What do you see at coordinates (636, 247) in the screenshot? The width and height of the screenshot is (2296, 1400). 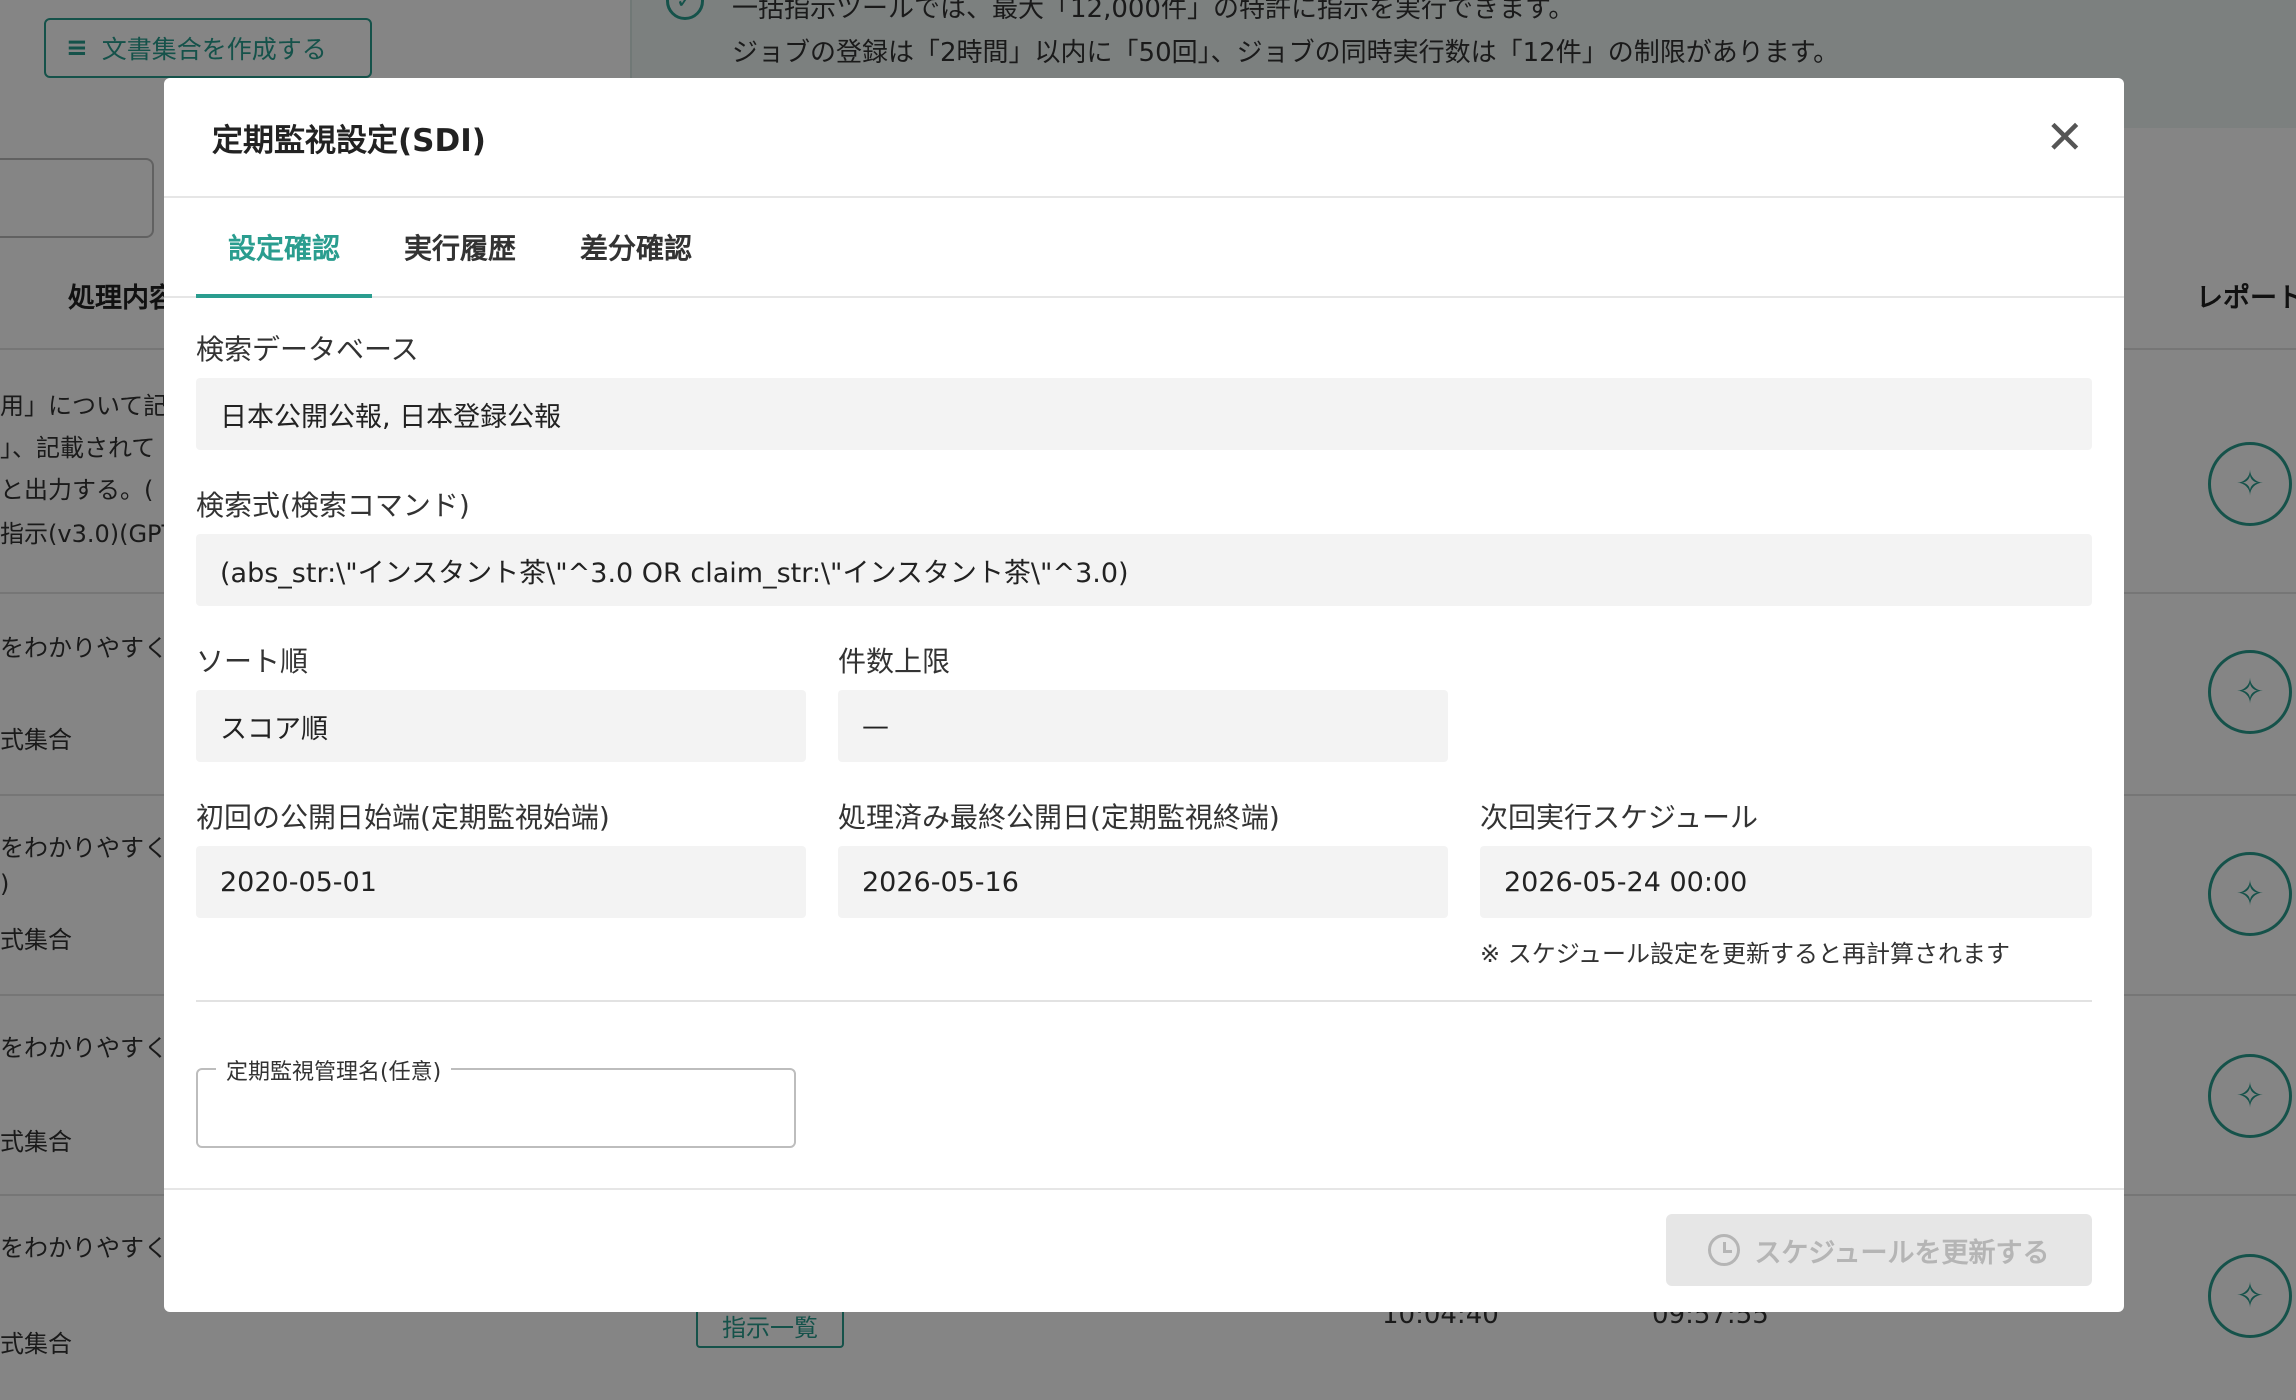 I see `tab-diff-confirm: 差分確認` at bounding box center [636, 247].